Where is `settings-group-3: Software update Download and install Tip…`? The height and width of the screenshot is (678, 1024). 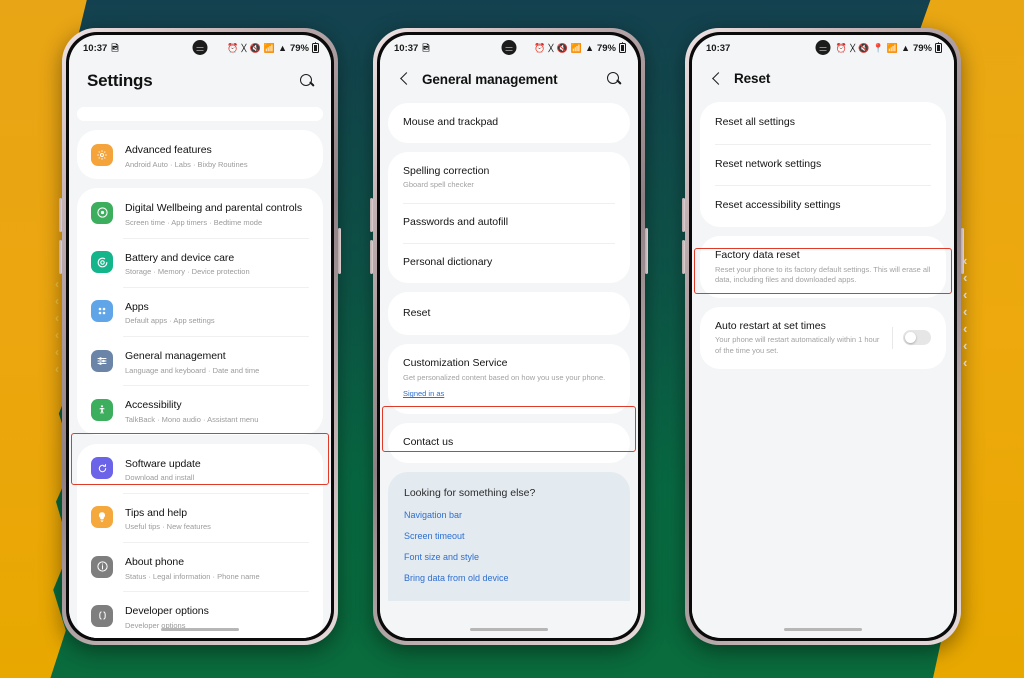
settings-group-3: Software update Download and install Tip… is located at coordinates (200, 540).